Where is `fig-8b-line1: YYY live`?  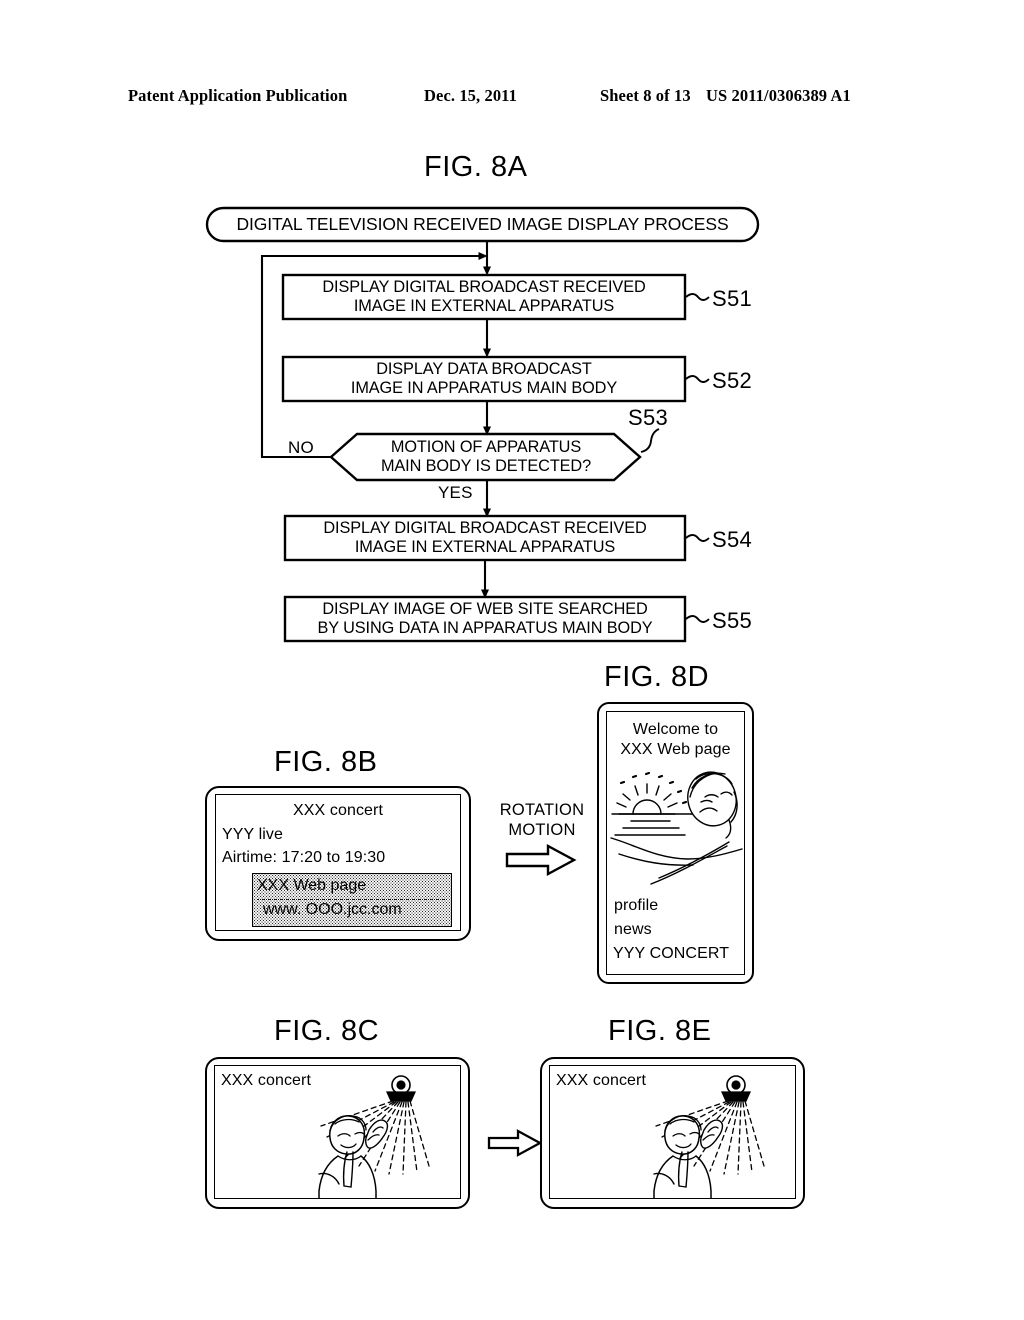
fig-8b-line1: YYY live is located at coordinates (252, 834).